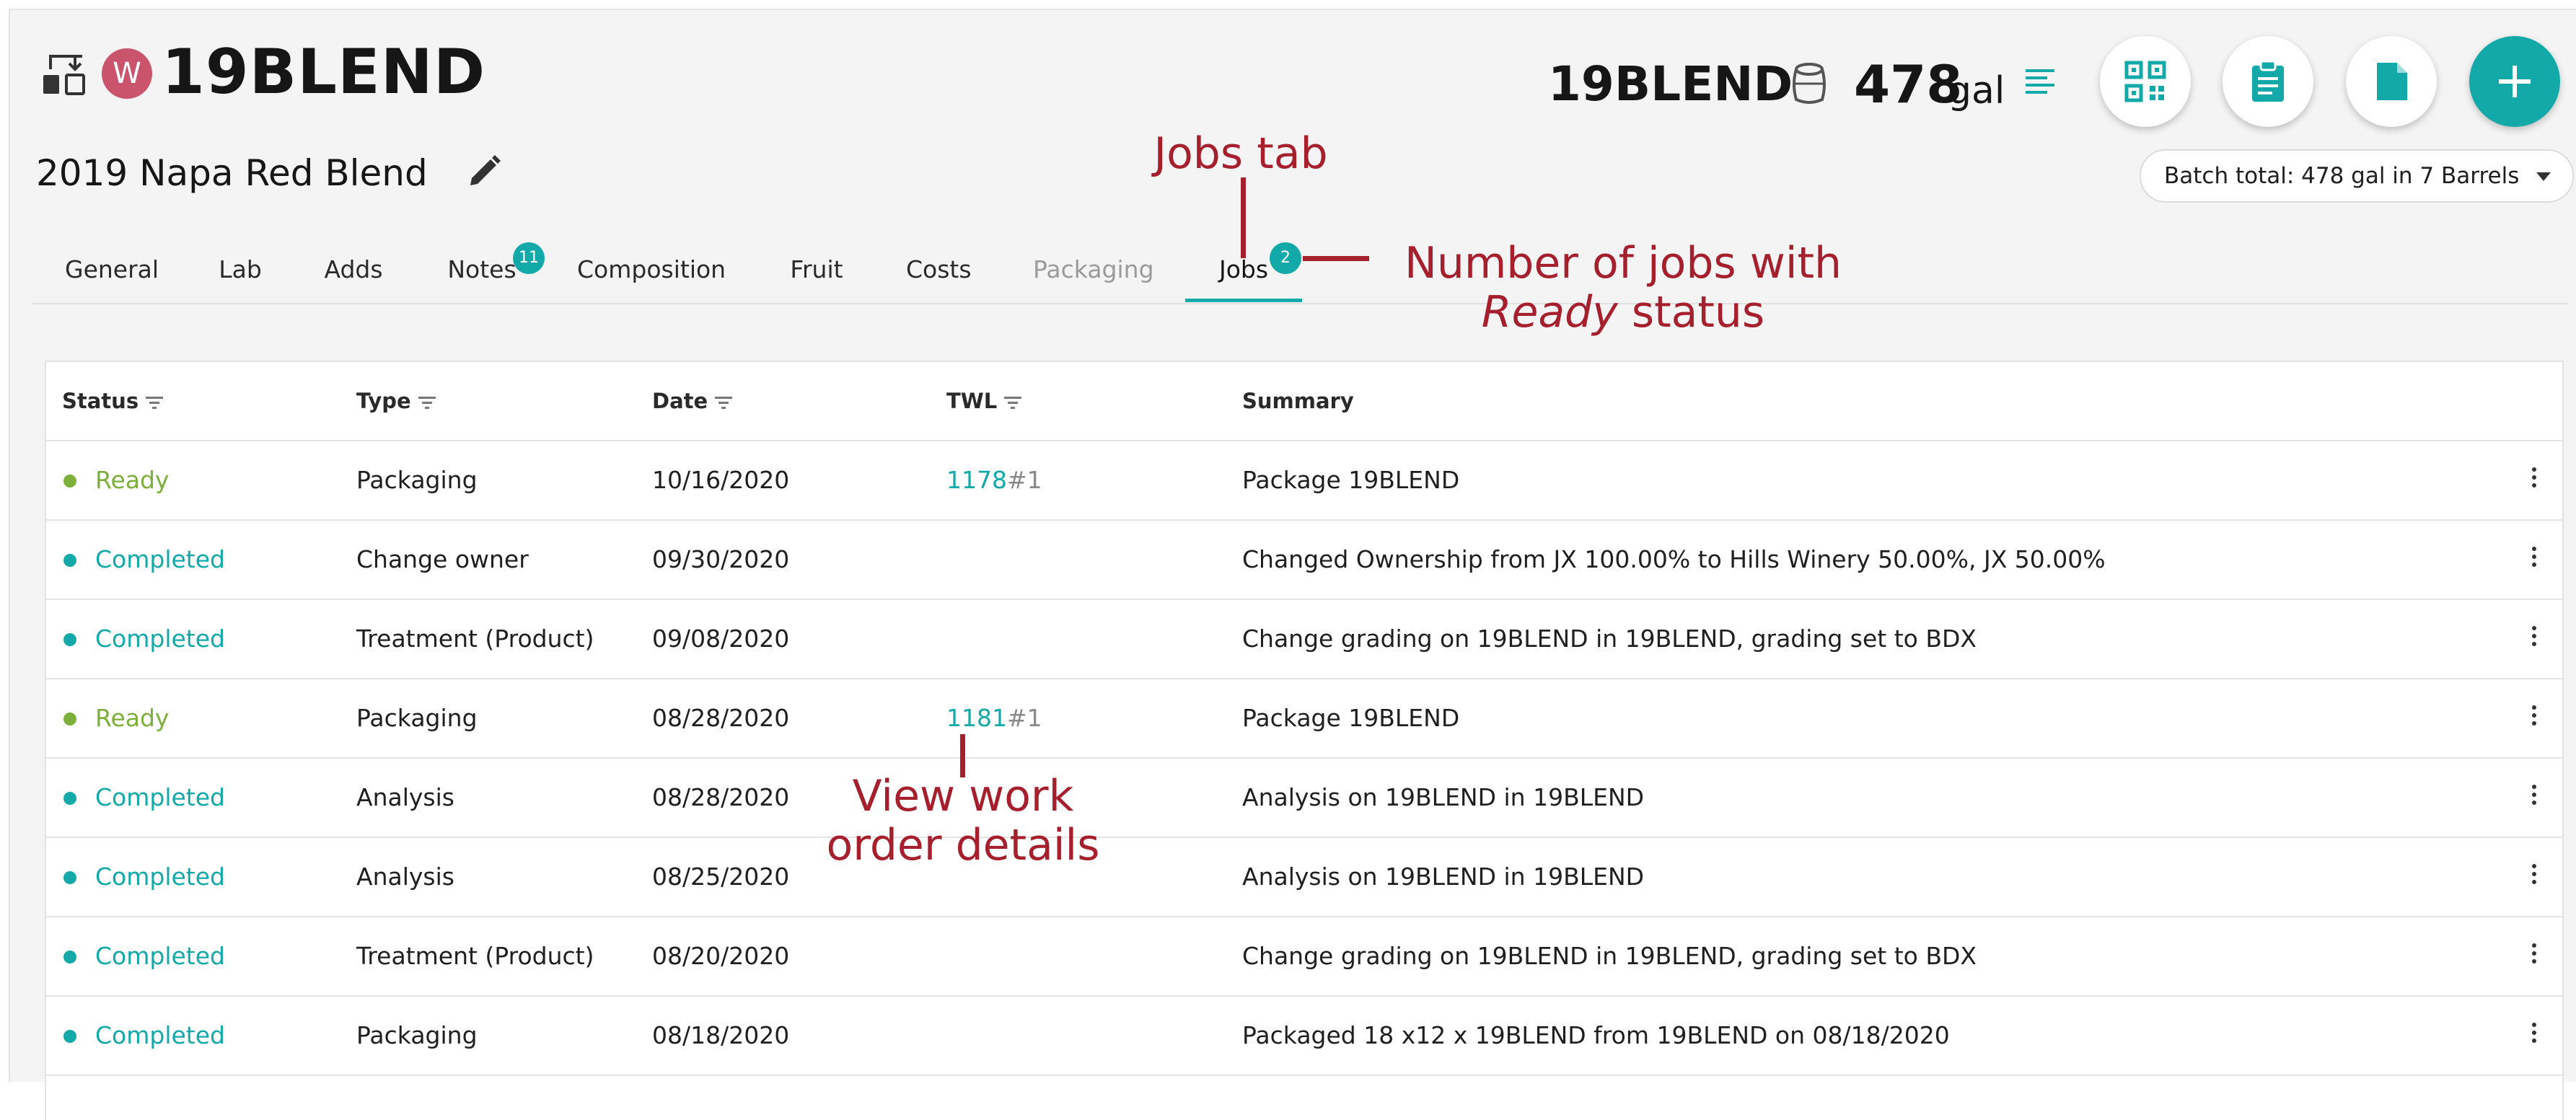  I want to click on document-button, so click(2391, 81).